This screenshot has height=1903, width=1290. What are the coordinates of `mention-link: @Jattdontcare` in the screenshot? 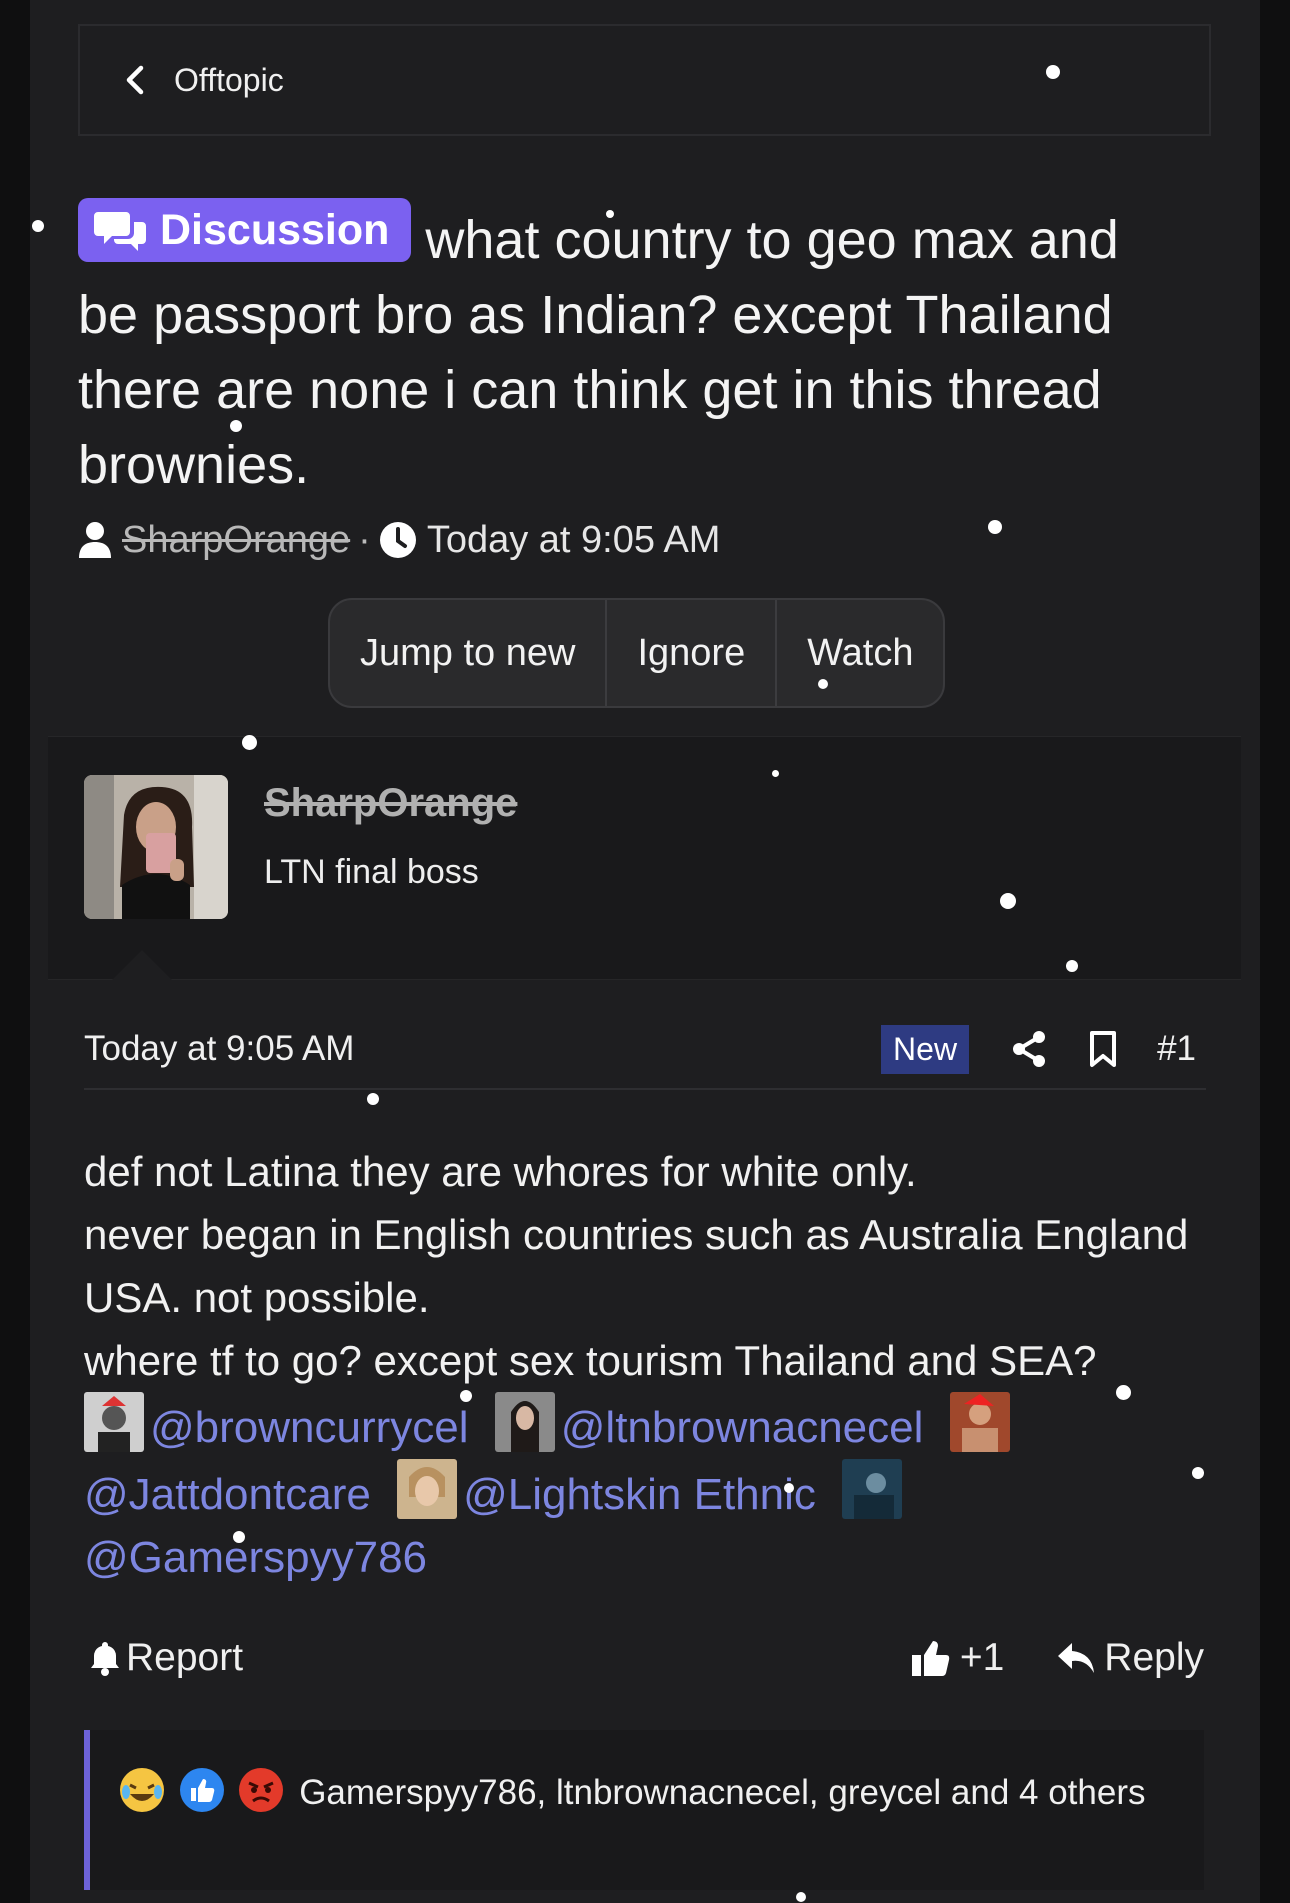 It's located at (227, 1494).